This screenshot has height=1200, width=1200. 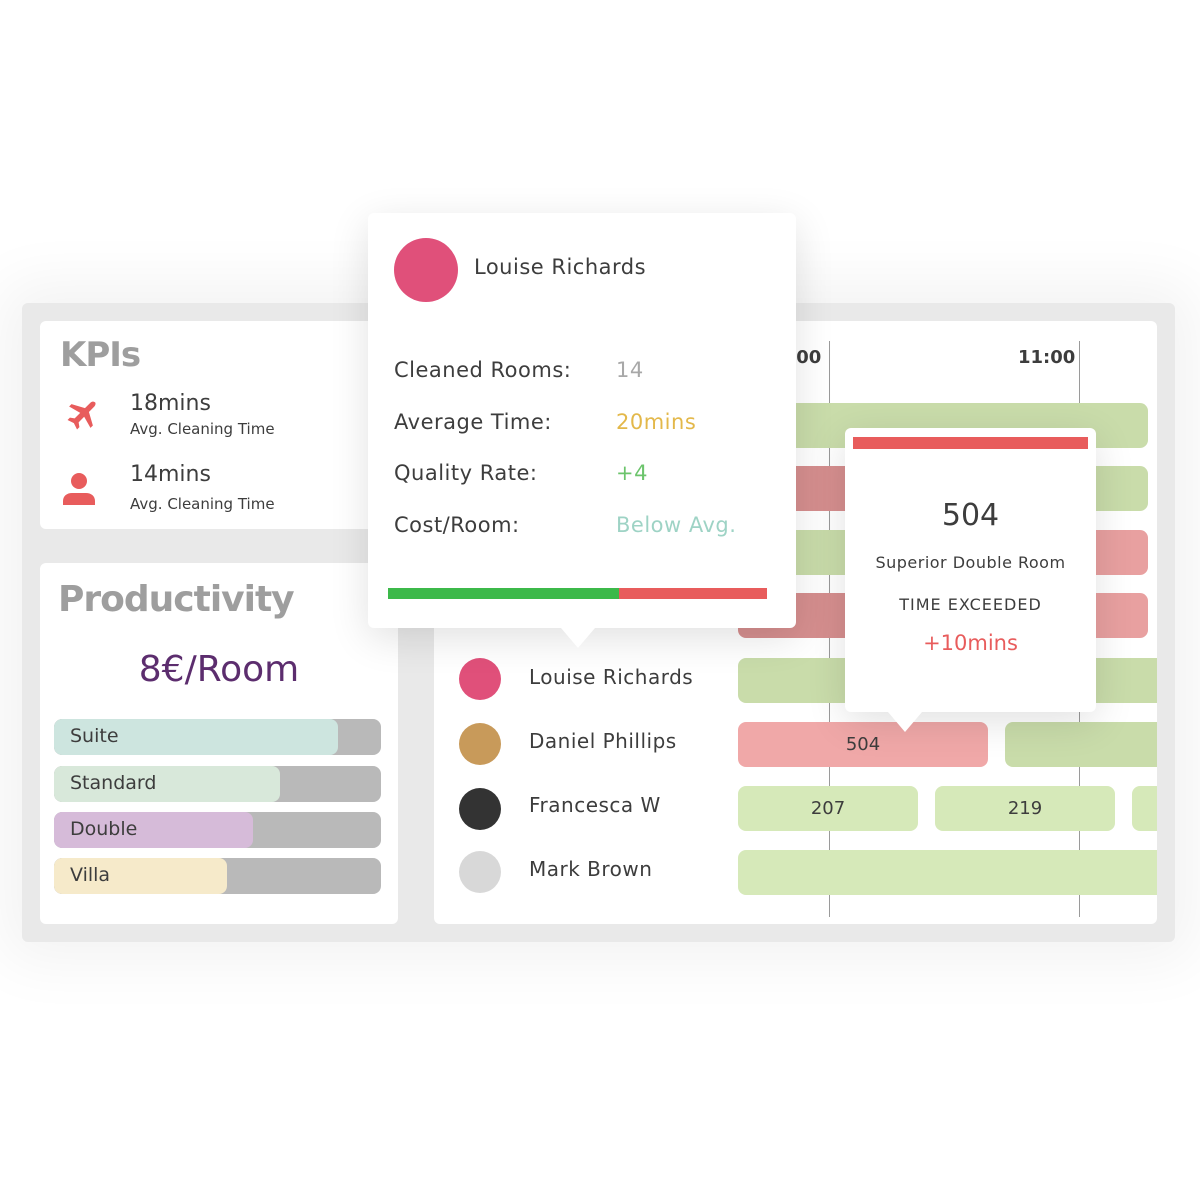 I want to click on status-accent-bar, so click(x=970, y=443).